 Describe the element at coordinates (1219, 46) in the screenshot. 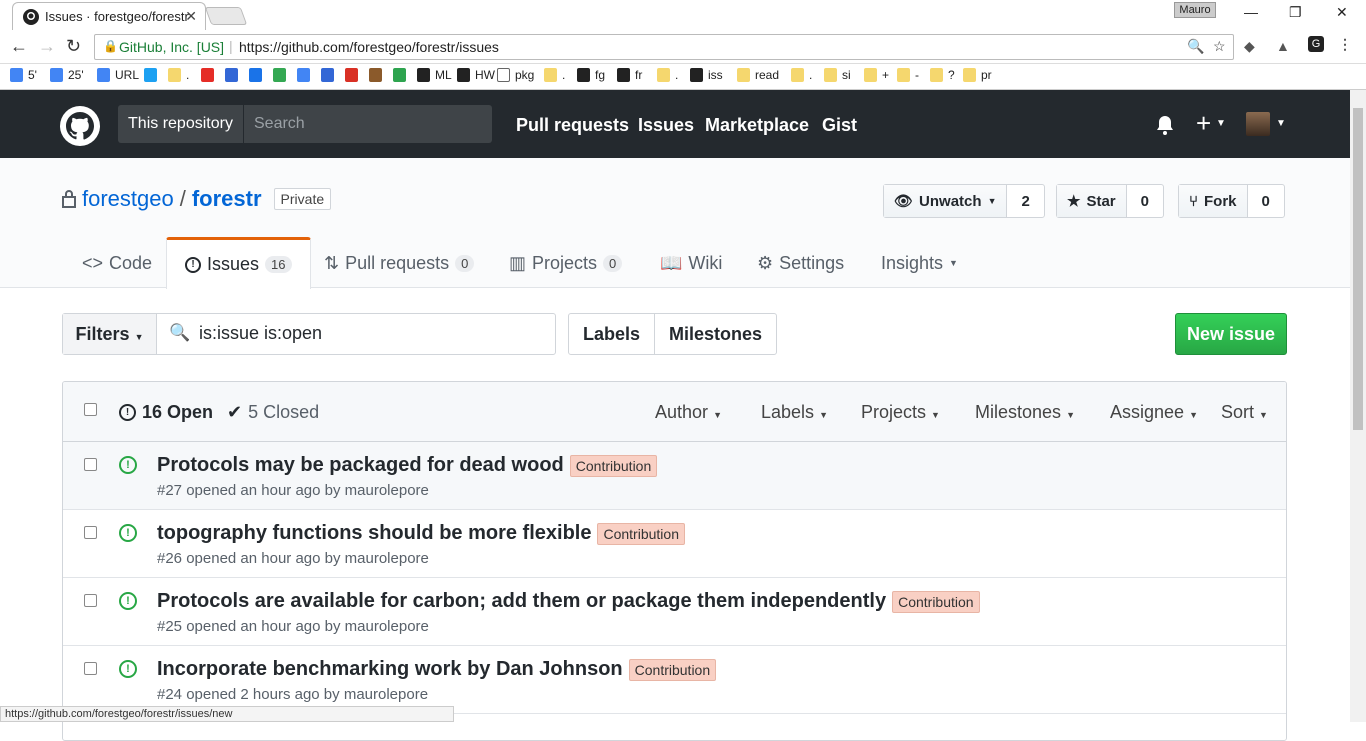

I see `bookmark-star-icon: ☆` at that location.